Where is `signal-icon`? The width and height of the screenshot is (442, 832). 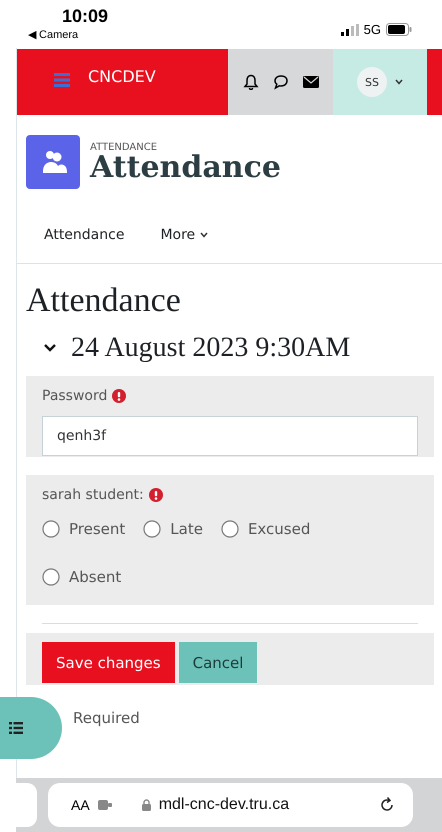 signal-icon is located at coordinates (349, 30).